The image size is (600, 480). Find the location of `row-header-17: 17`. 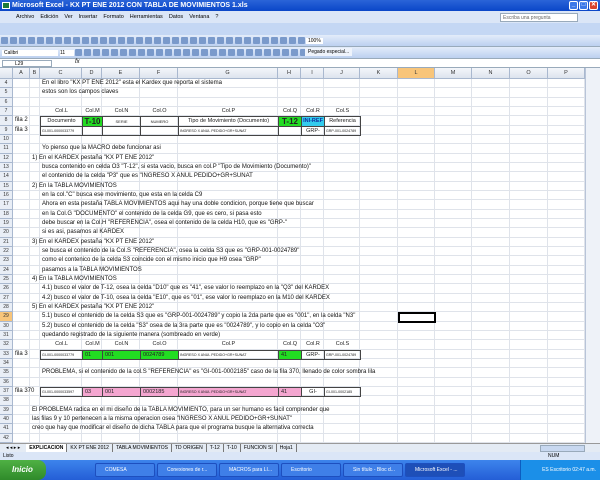

row-header-17: 17 is located at coordinates (6, 205).